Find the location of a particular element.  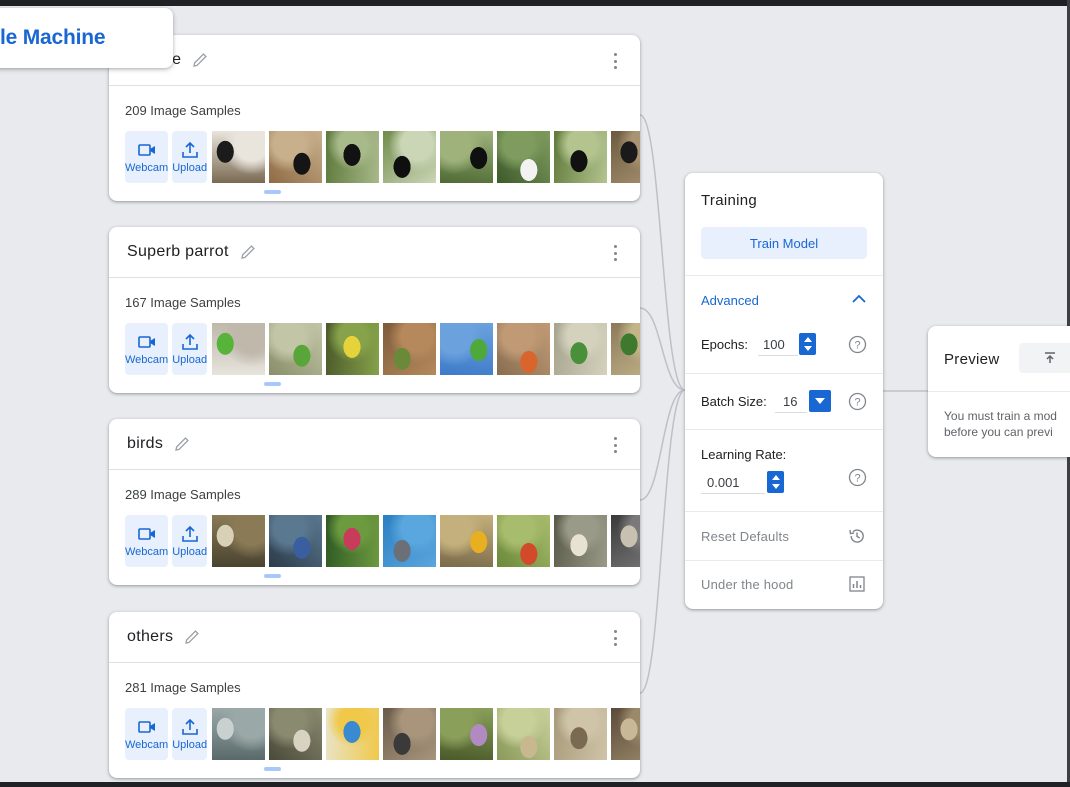

class-name: others is located at coordinates (150, 637).